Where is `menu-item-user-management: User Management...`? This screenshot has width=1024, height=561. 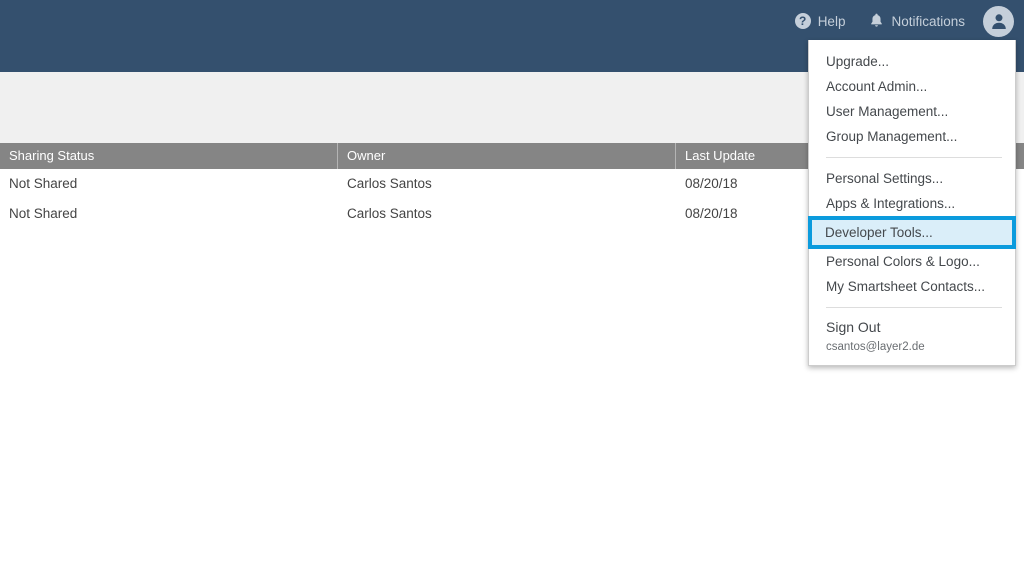
menu-item-user-management: User Management... is located at coordinates (912, 111).